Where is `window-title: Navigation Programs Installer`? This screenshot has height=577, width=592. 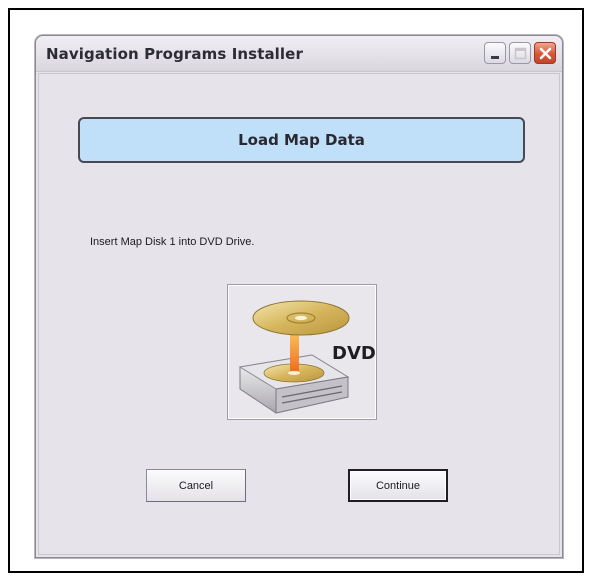 window-title: Navigation Programs Installer is located at coordinates (174, 54).